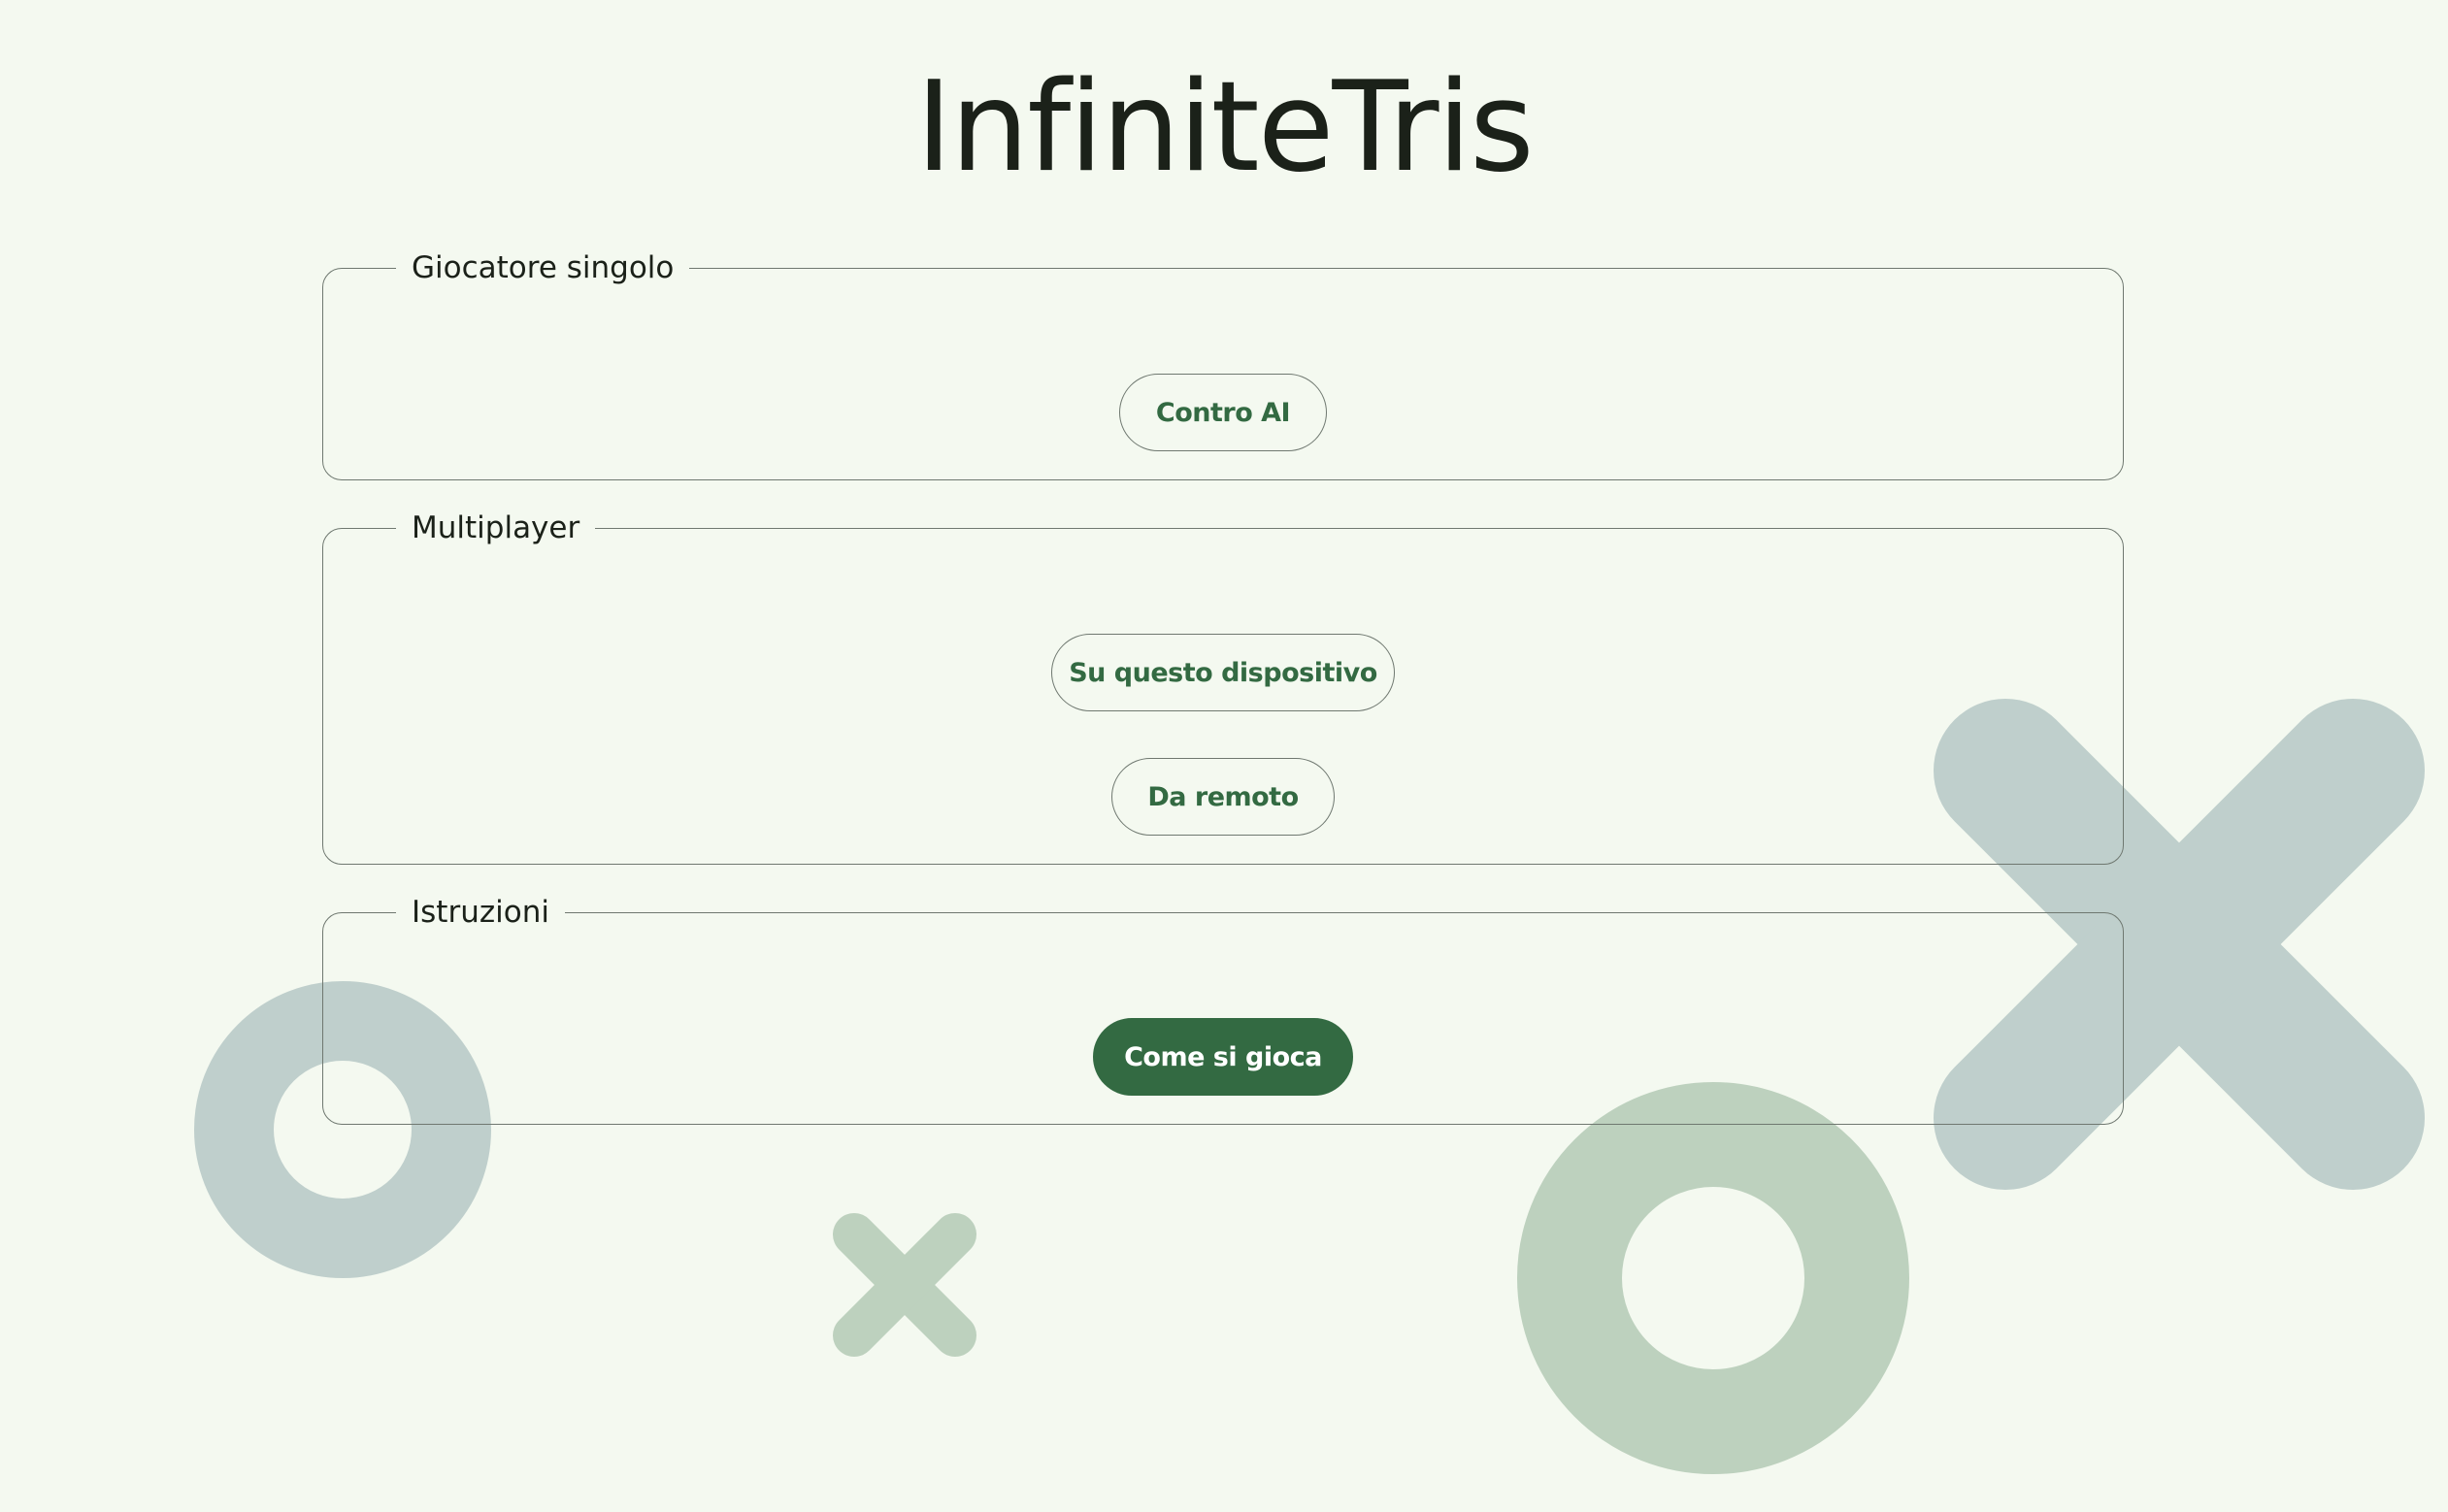 The width and height of the screenshot is (2448, 1512). I want to click on vs-ai-button: Contro AI, so click(1223, 412).